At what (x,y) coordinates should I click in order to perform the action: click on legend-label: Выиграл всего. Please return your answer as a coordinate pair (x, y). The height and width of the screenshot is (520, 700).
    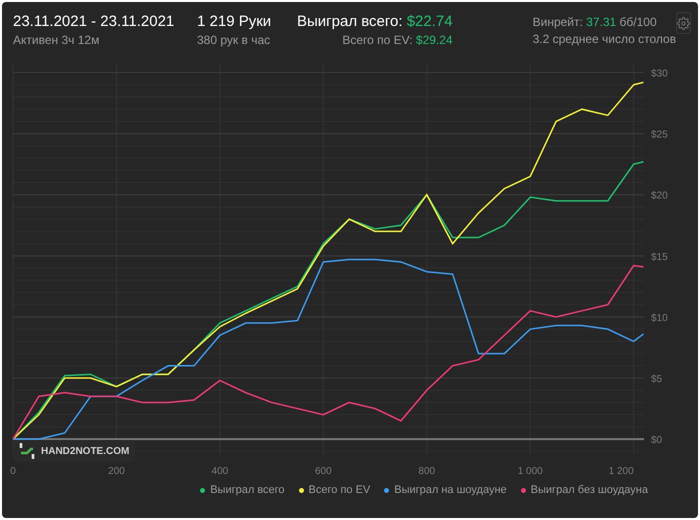
    Looking at the image, I should click on (247, 490).